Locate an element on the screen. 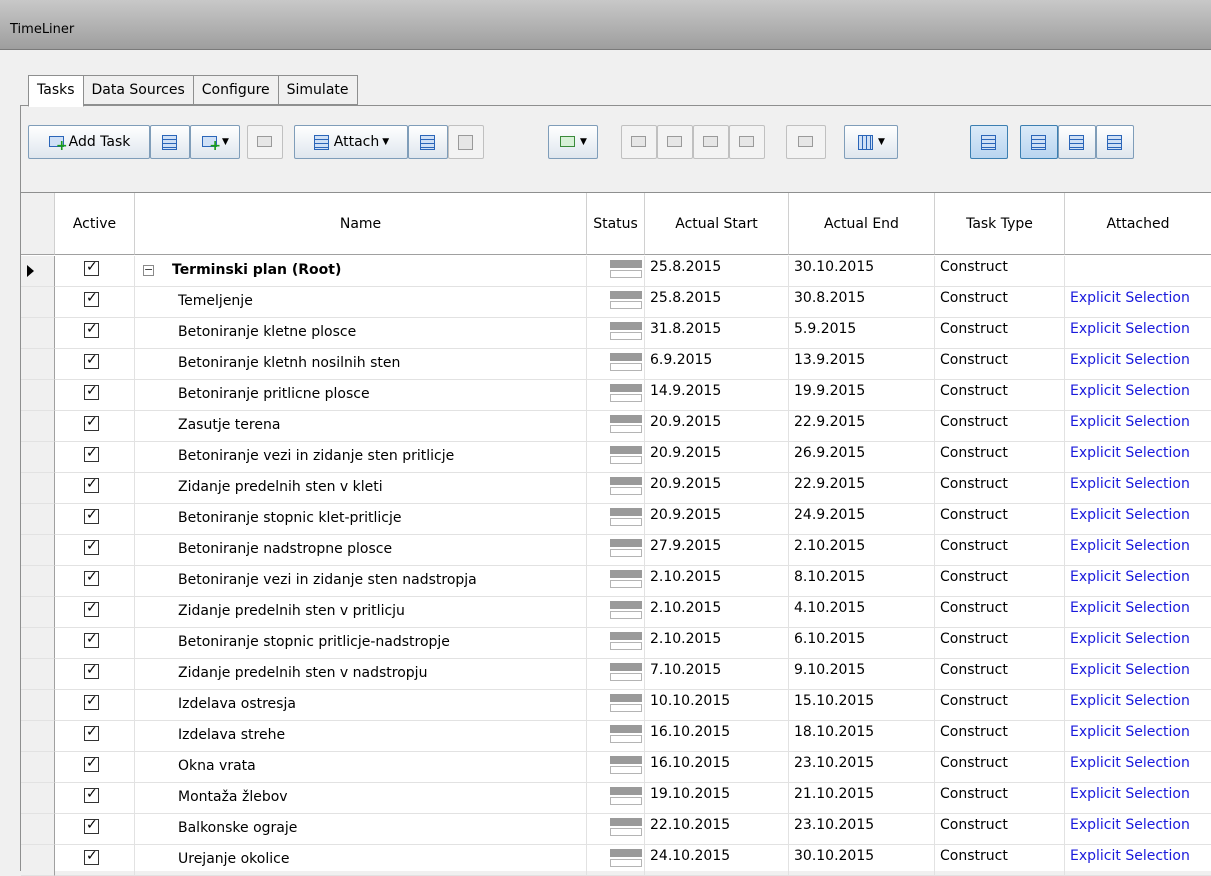  actual-start-cell: 24.10.2015 is located at coordinates (717, 860).